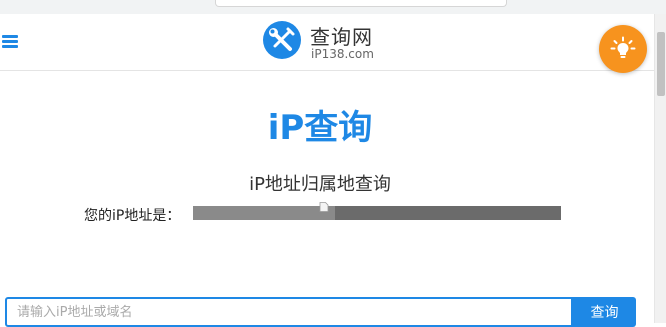 The width and height of the screenshot is (666, 327). What do you see at coordinates (661, 64) in the screenshot?
I see `scrollbar-thumb` at bounding box center [661, 64].